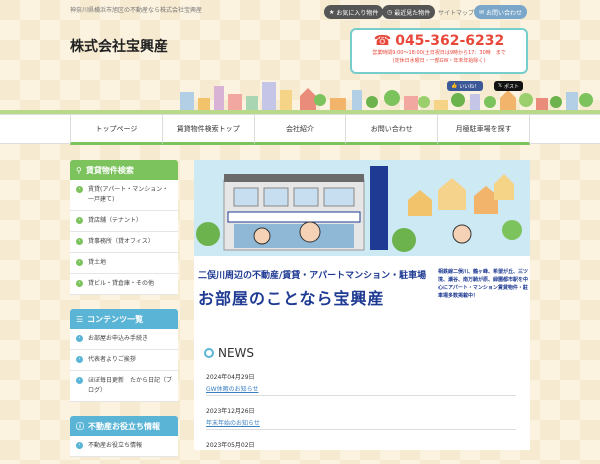 The image size is (600, 464). What do you see at coordinates (332, 12) in the screenshot?
I see `star-icon: ★` at bounding box center [332, 12].